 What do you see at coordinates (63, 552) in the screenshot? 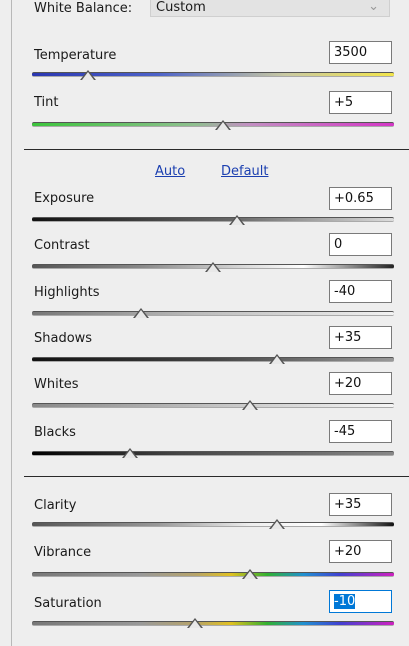
I see `vibrance-label: Vibrance` at bounding box center [63, 552].